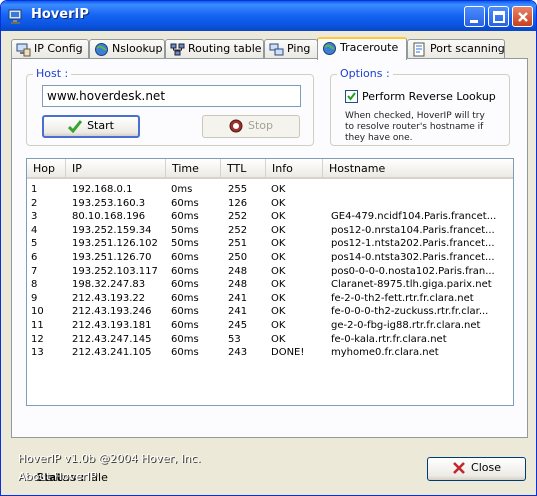  I want to click on close-button: Close, so click(476, 469).